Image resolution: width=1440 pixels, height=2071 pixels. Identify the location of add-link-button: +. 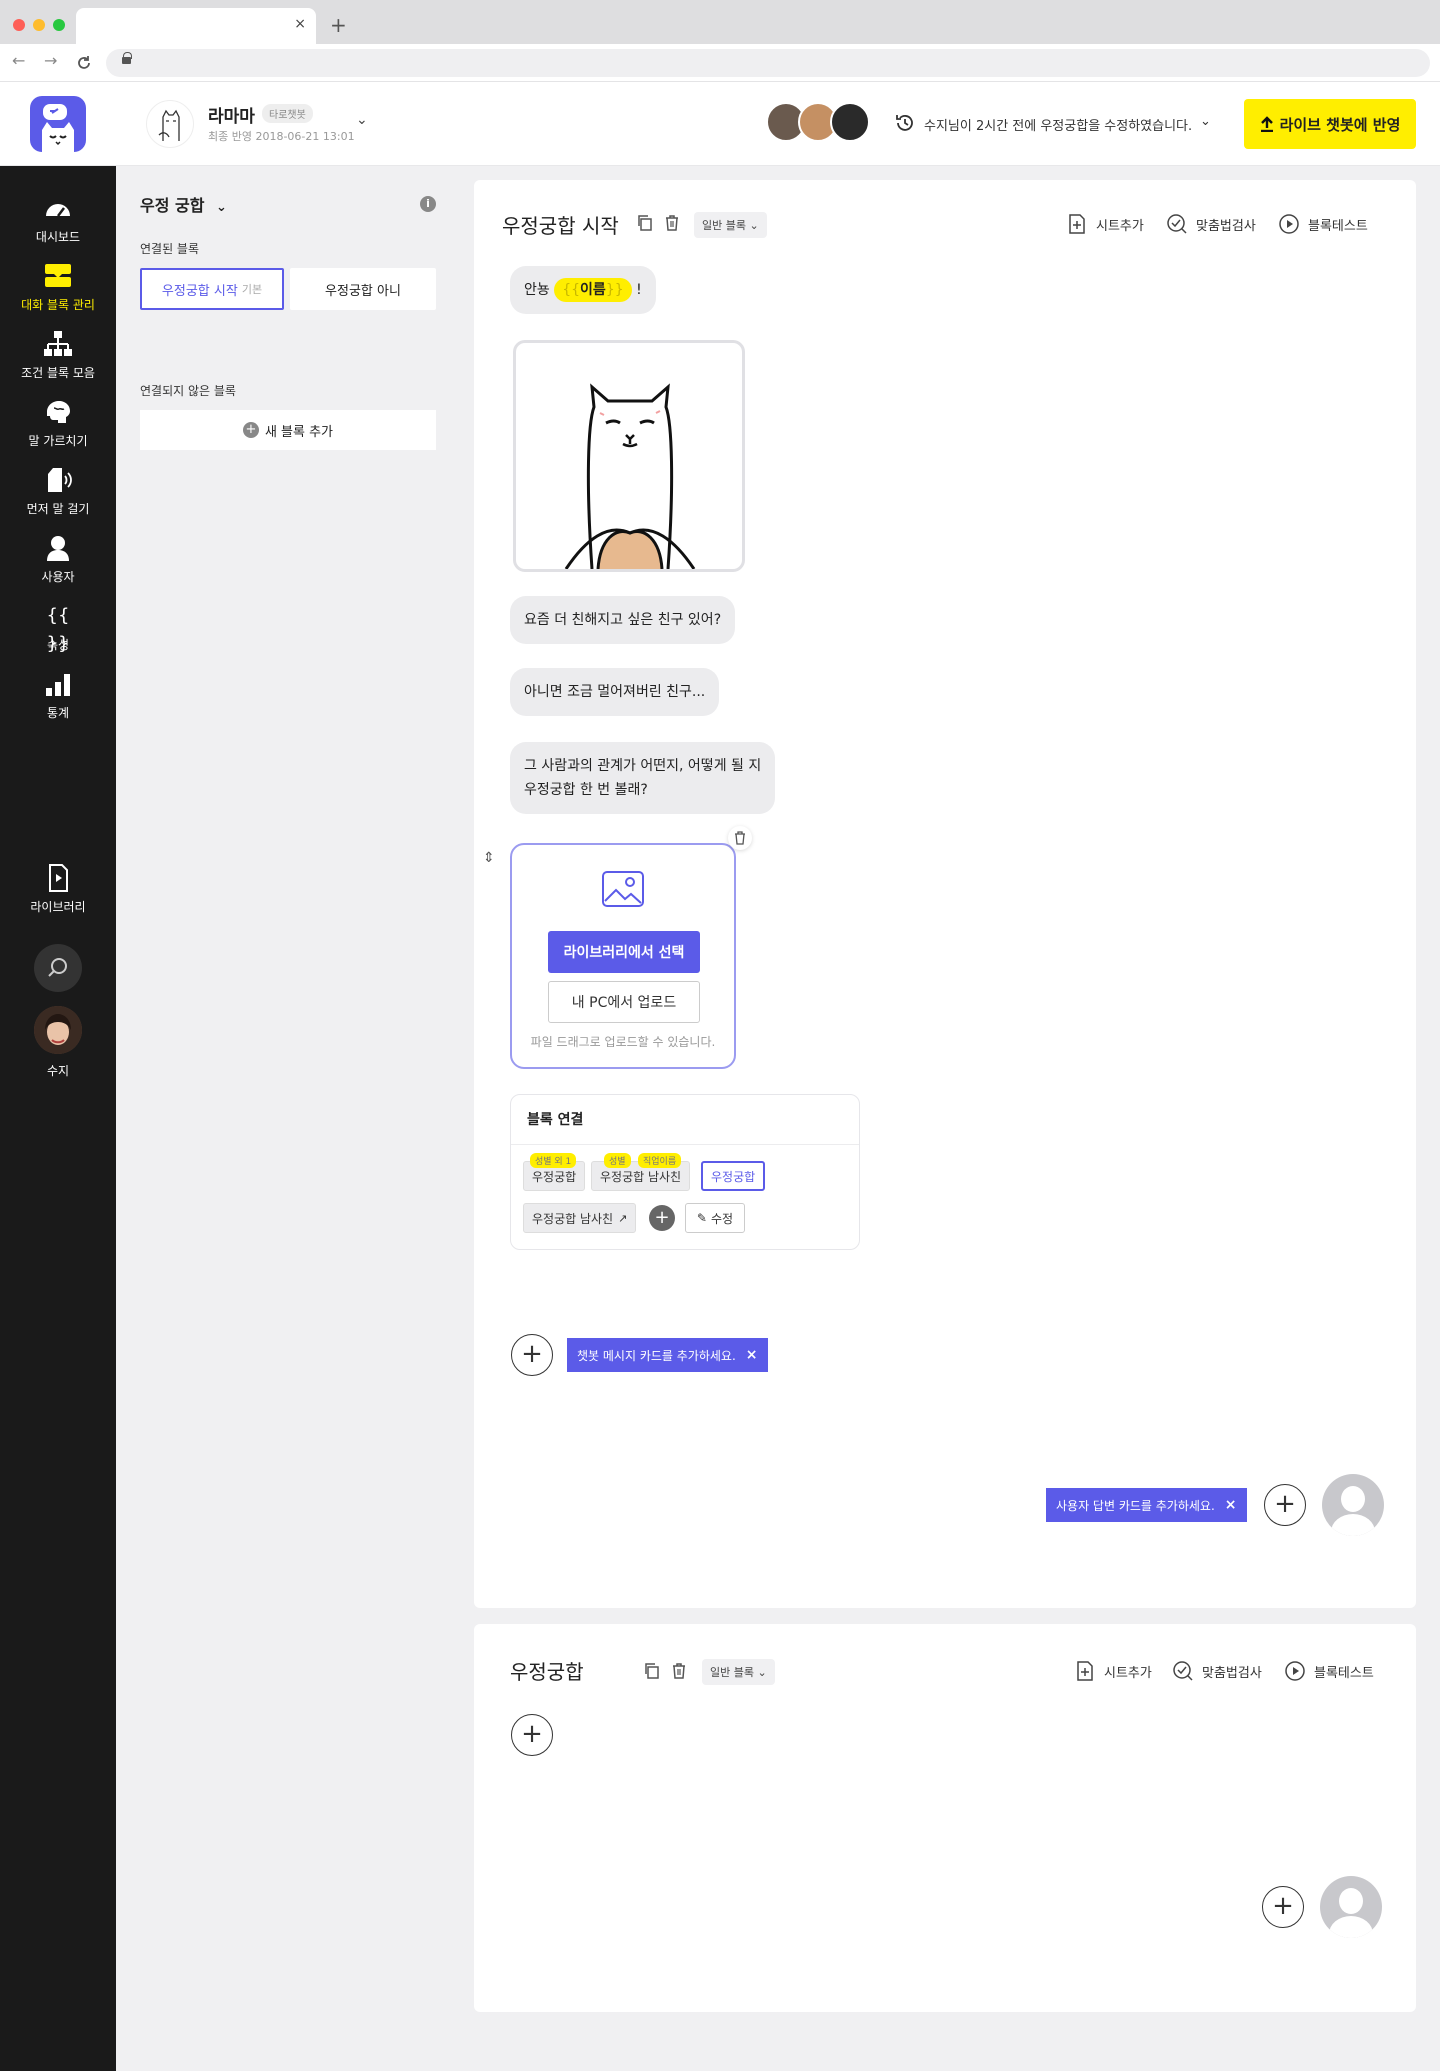
(662, 1218).